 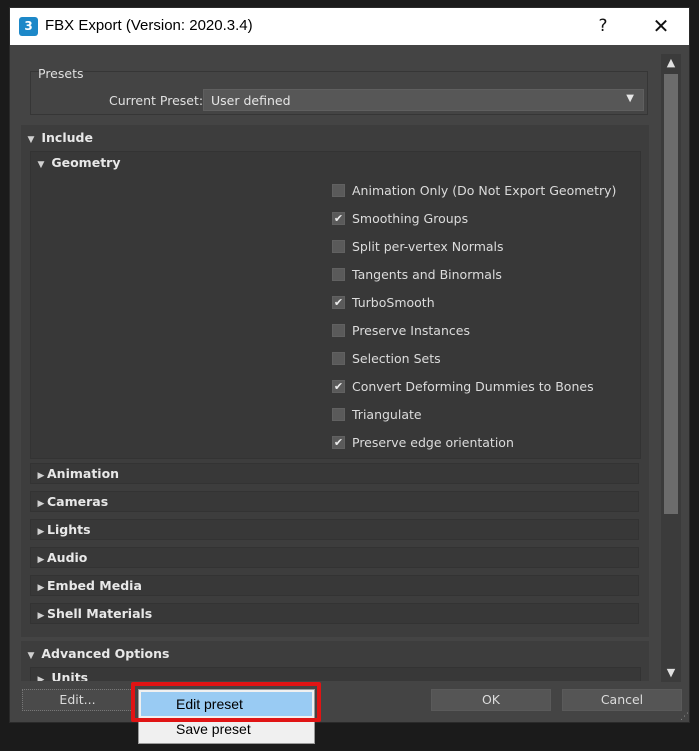 I want to click on checkbox-label: Animation Only (Do Not Export Geometry), so click(x=484, y=190).